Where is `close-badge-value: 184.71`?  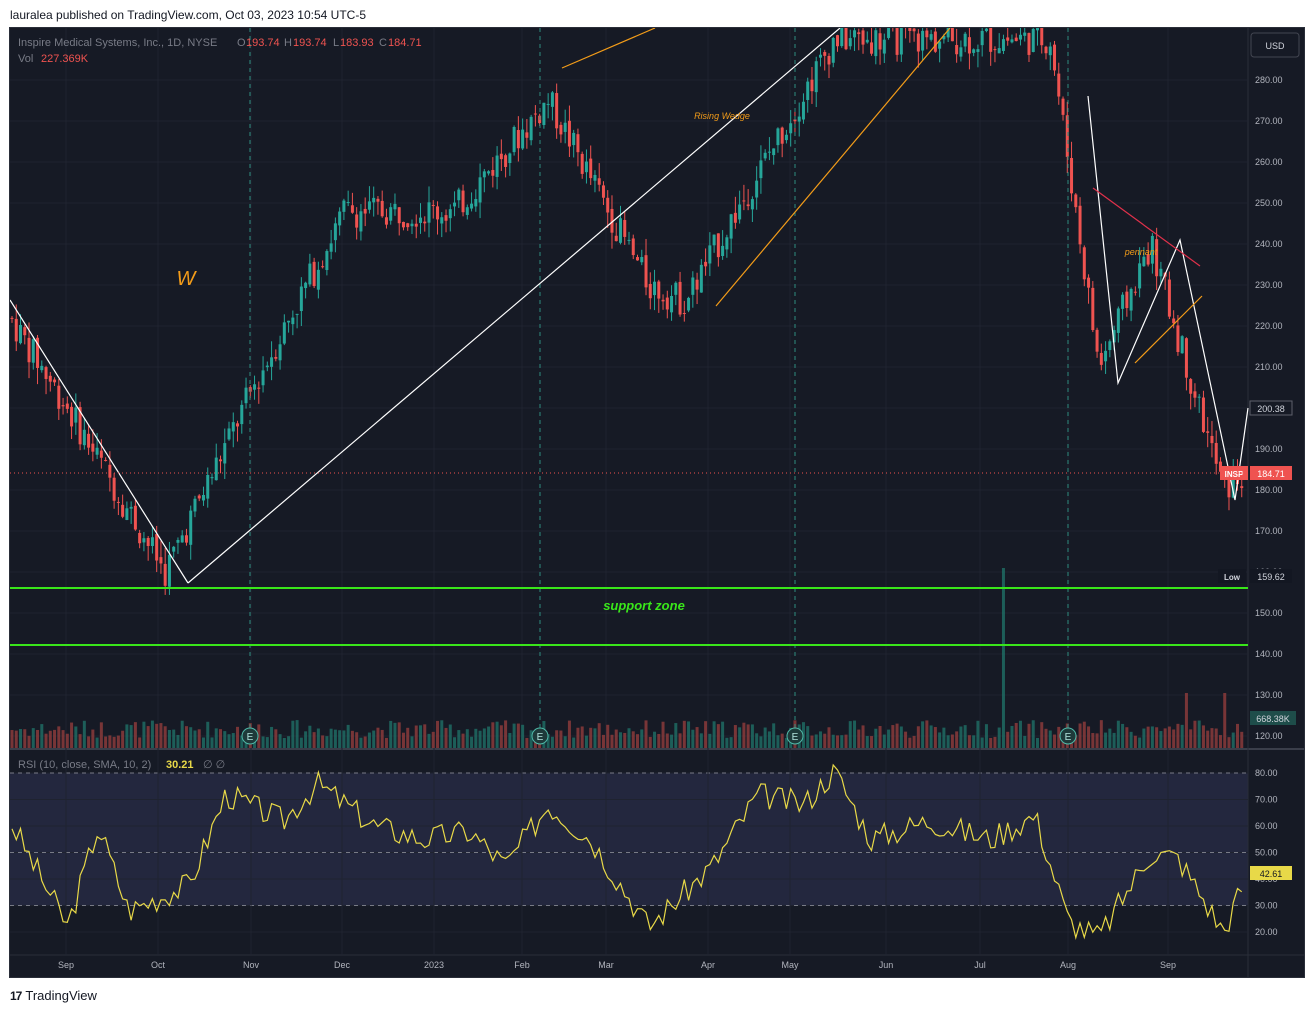
close-badge-value: 184.71 is located at coordinates (1271, 474).